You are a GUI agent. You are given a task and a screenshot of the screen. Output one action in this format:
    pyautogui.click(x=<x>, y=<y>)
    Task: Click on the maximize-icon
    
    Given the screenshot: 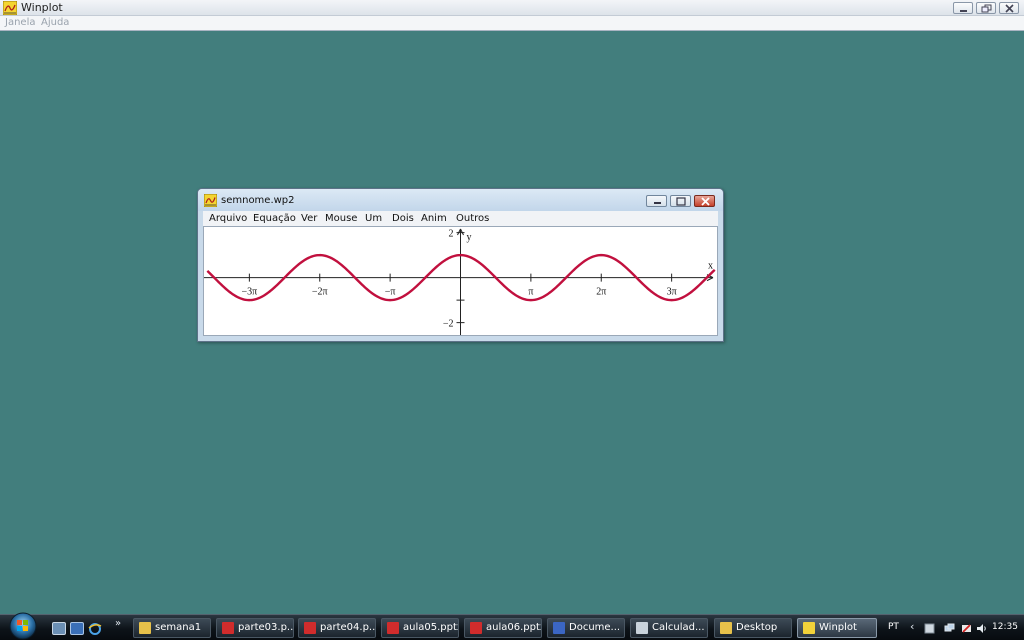 What is the action you would take?
    pyautogui.click(x=681, y=201)
    